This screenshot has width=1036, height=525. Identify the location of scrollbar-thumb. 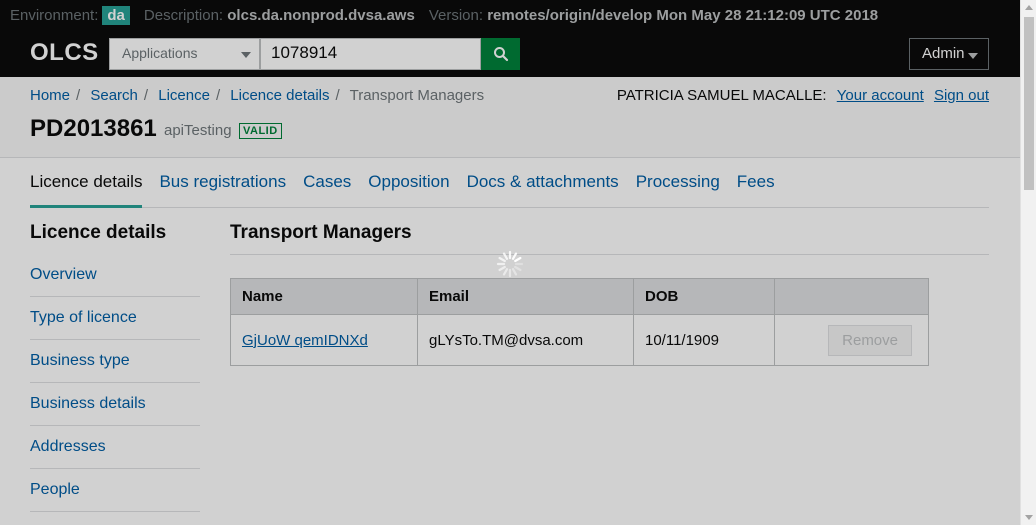
(1029, 103).